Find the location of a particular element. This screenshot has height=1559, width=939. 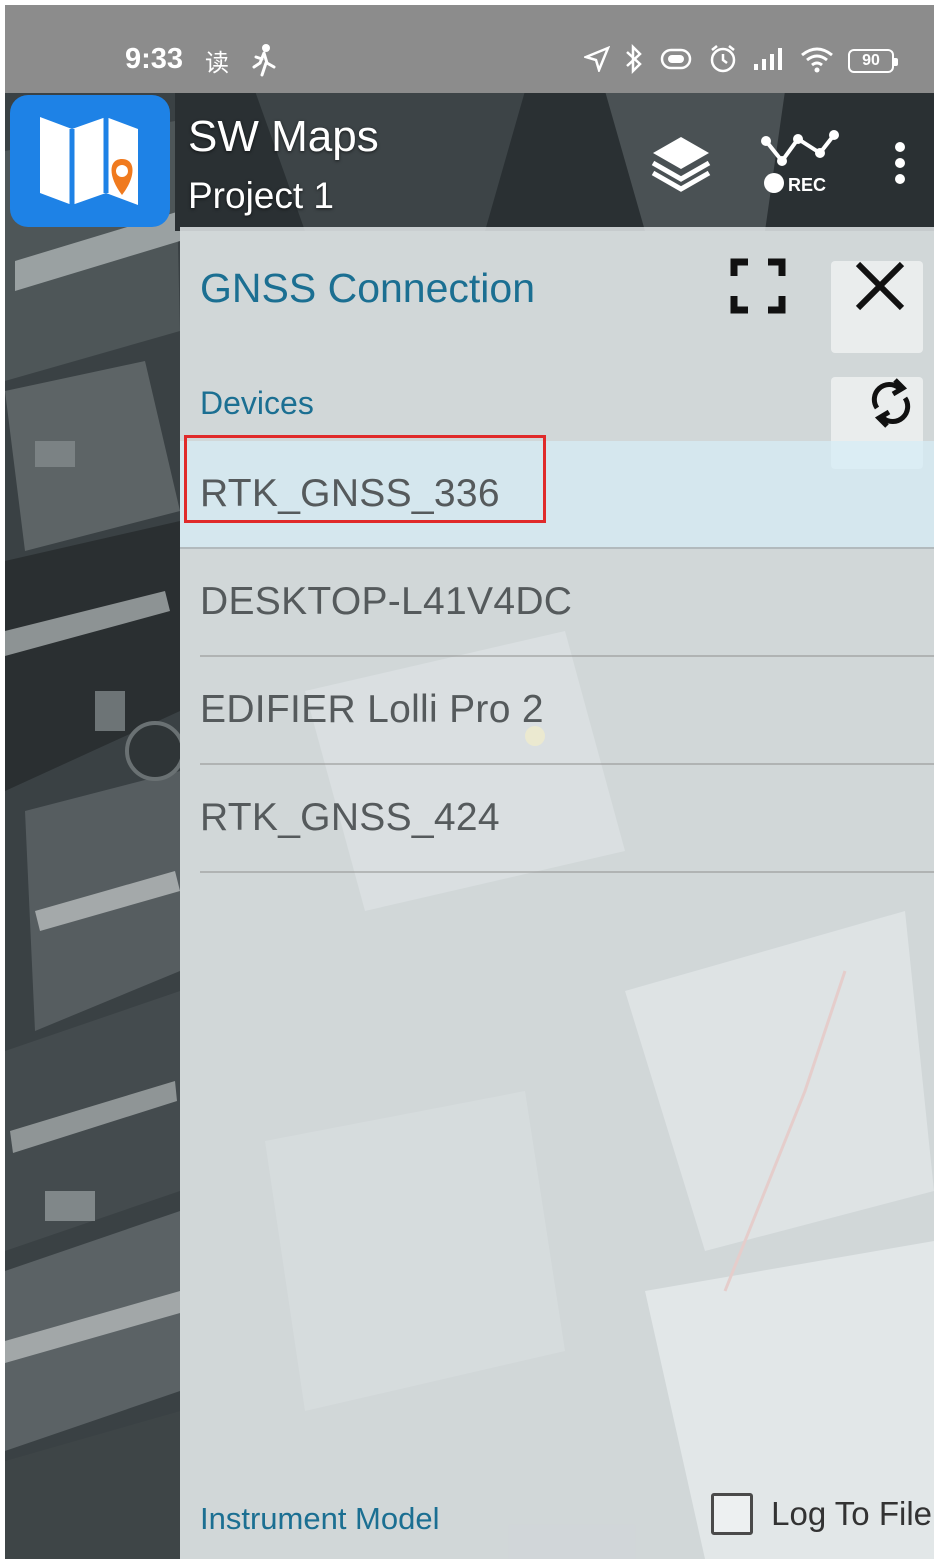

layers-icon is located at coordinates (681, 165).